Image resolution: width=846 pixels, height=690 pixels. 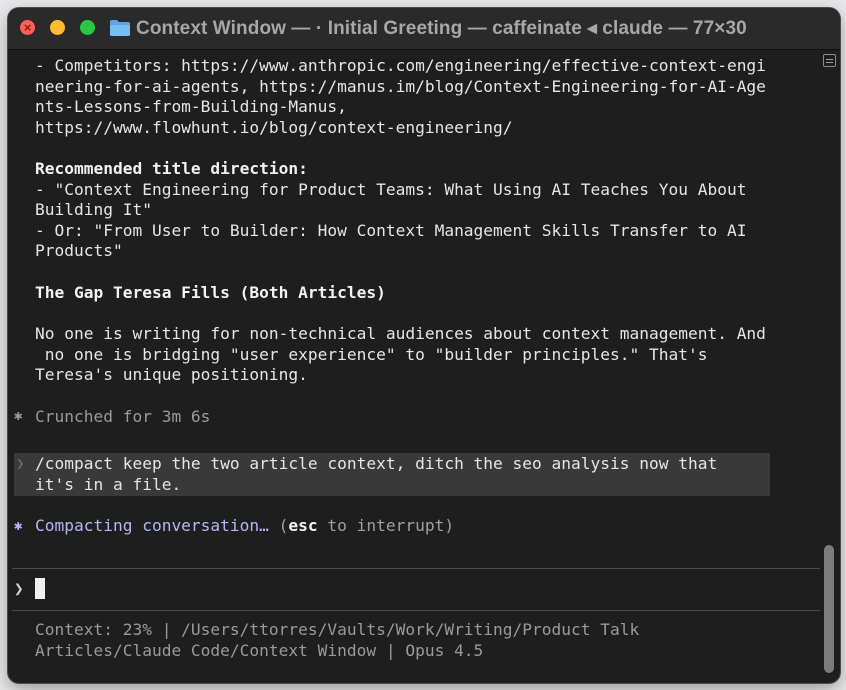 I want to click on user-prompt-line: it's in a file., so click(x=108, y=484).